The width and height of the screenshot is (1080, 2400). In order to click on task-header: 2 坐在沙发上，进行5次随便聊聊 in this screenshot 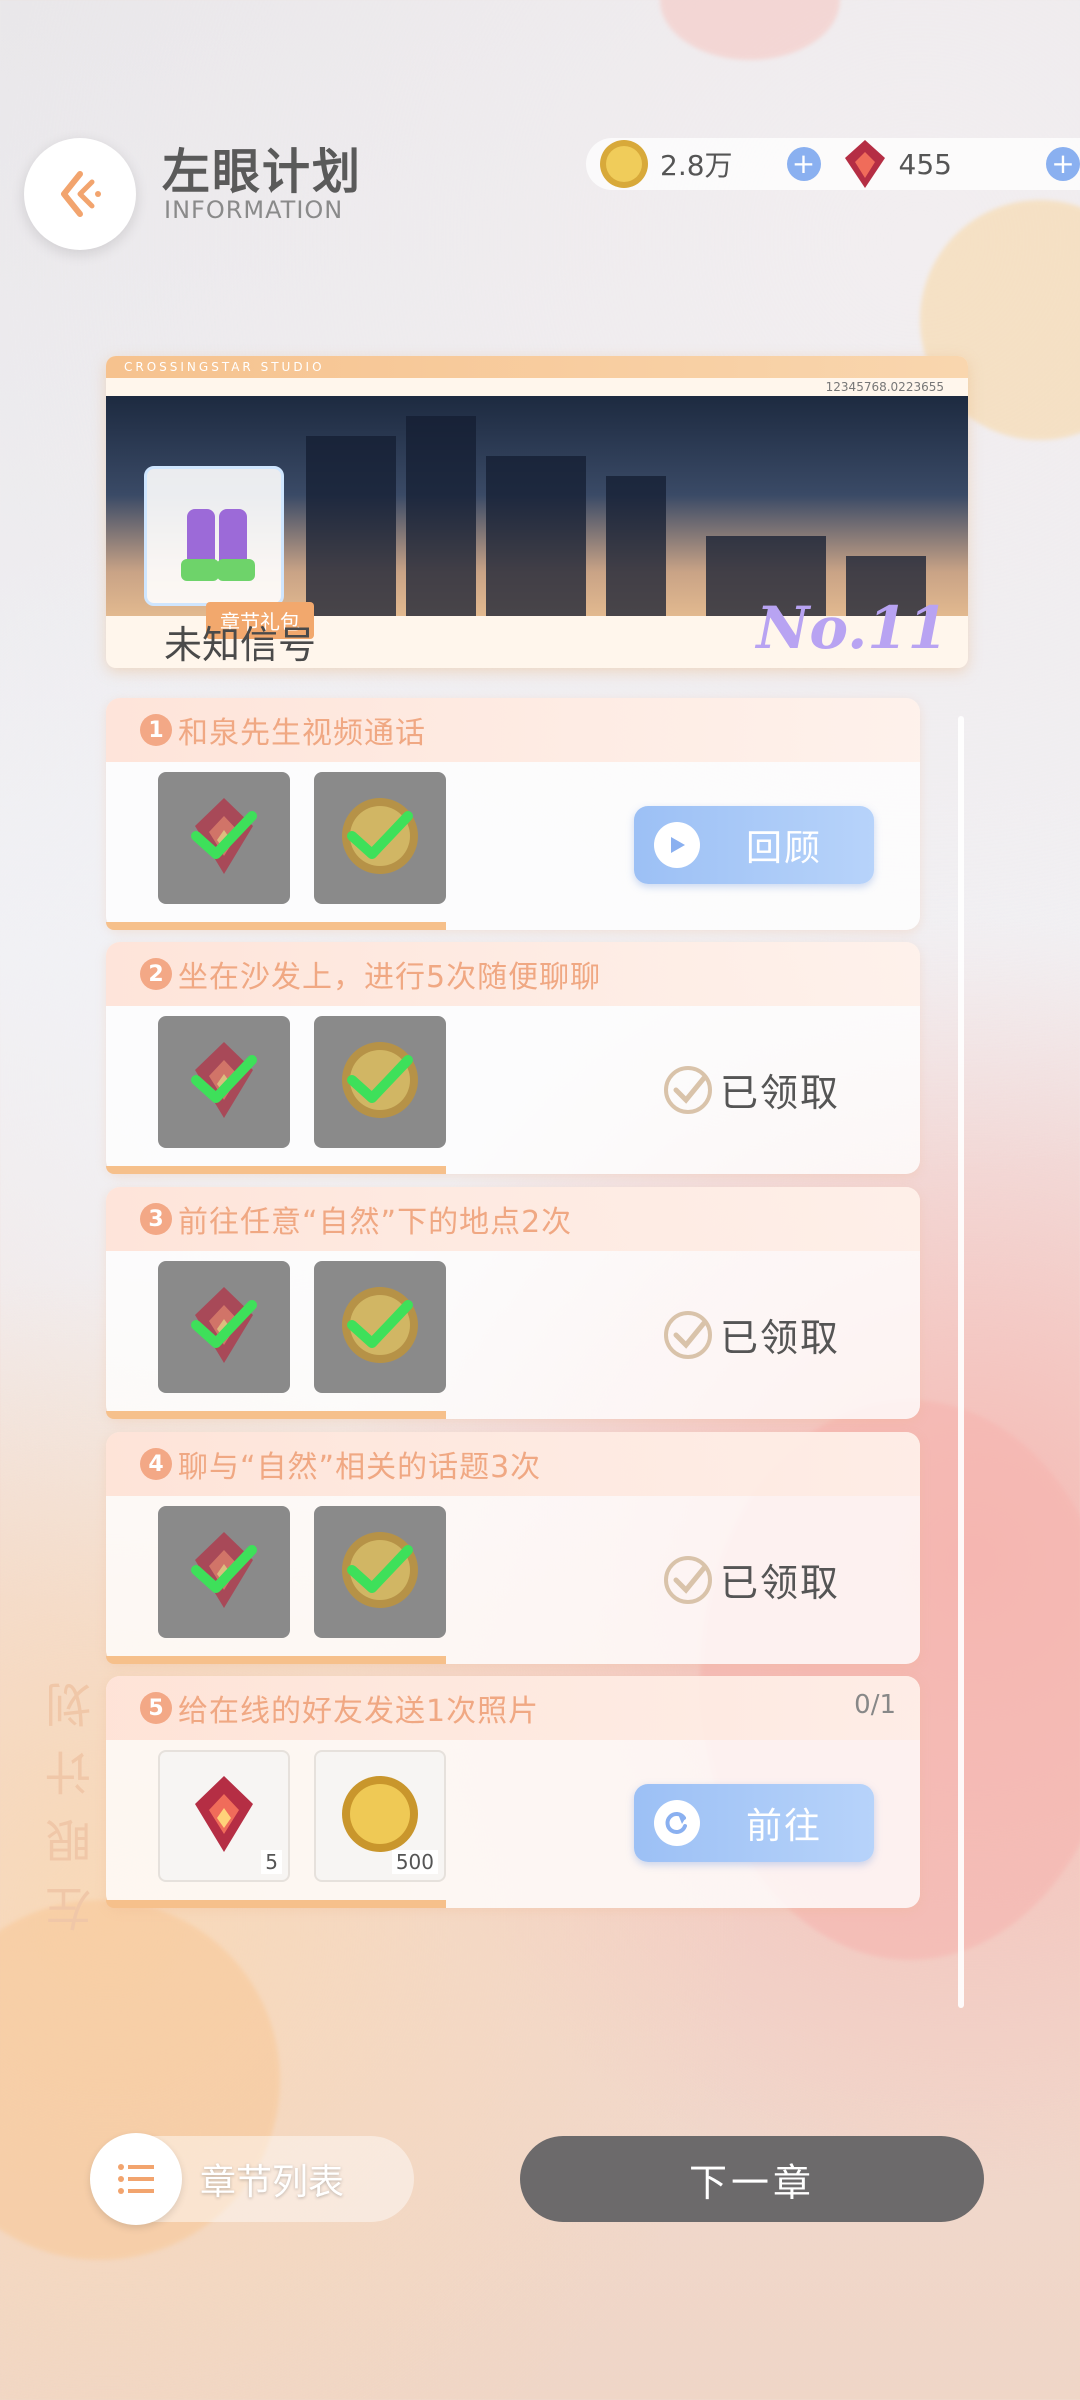, I will do `click(513, 974)`.